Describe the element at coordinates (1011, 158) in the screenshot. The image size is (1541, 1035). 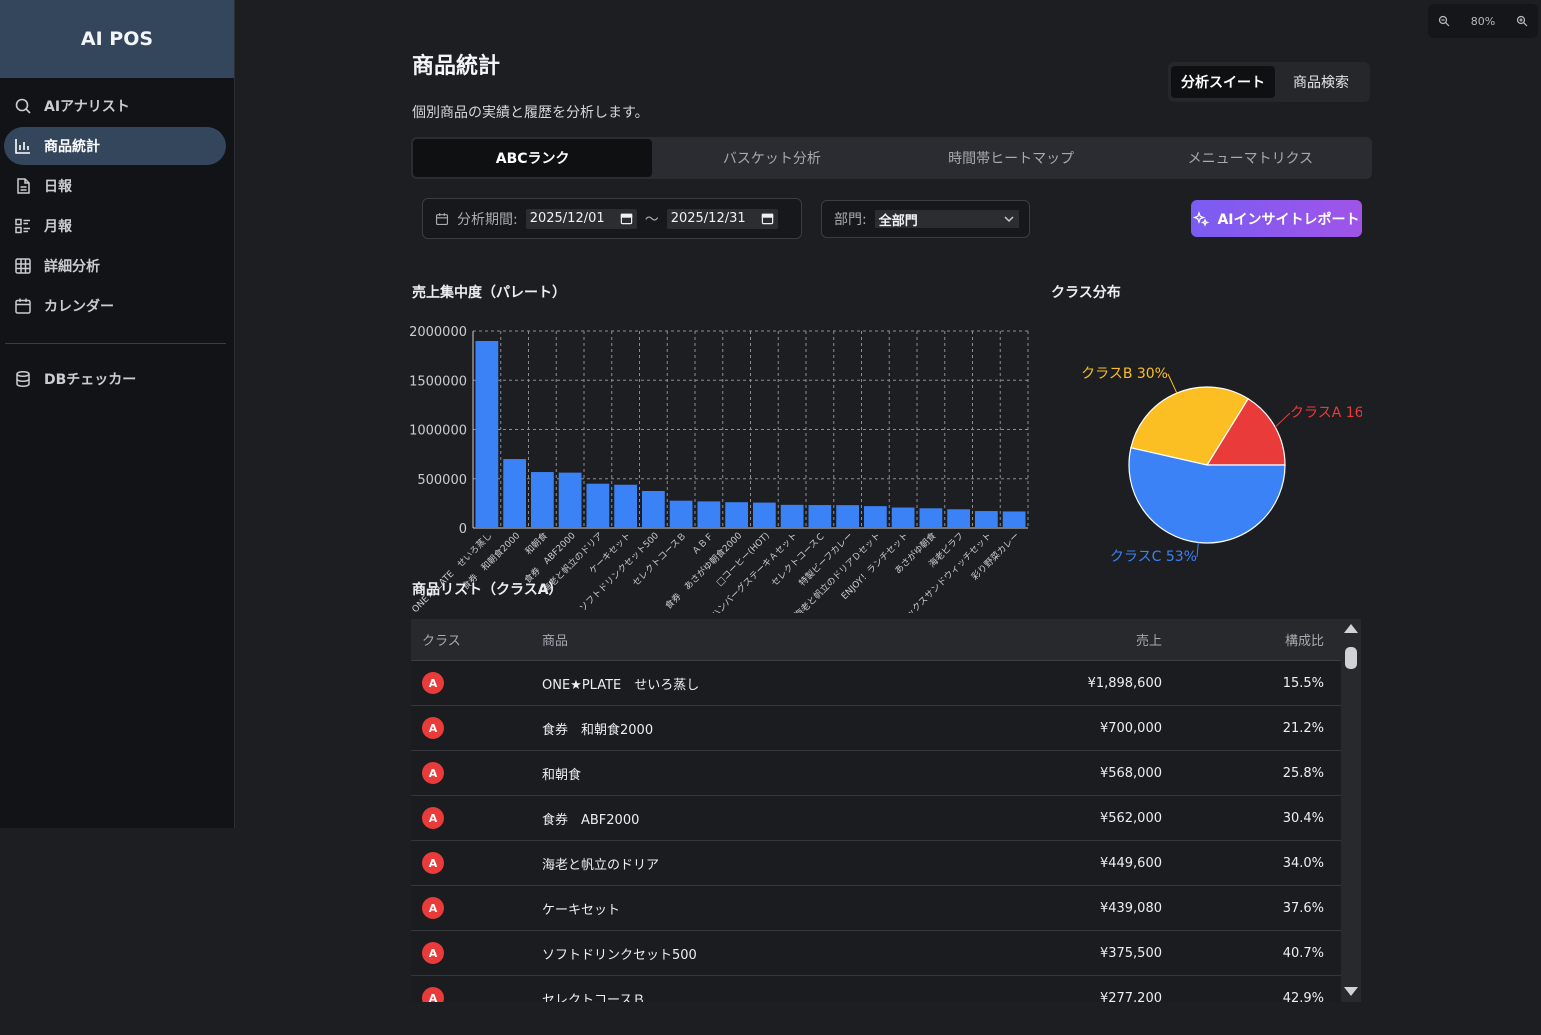
I see `tab-time-heatmap: 時間帯ヒートマップ` at that location.